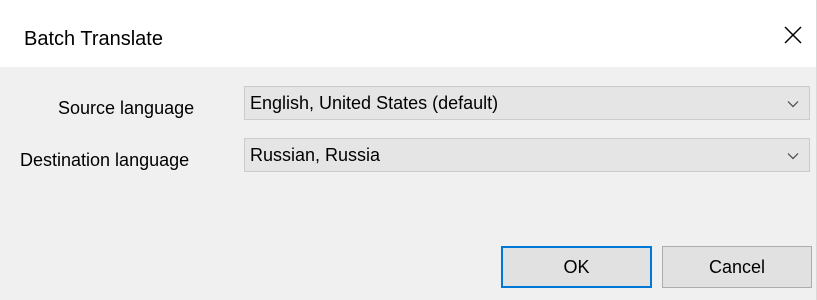 Image resolution: width=817 pixels, height=300 pixels. I want to click on cancel-button: Cancel, so click(737, 267).